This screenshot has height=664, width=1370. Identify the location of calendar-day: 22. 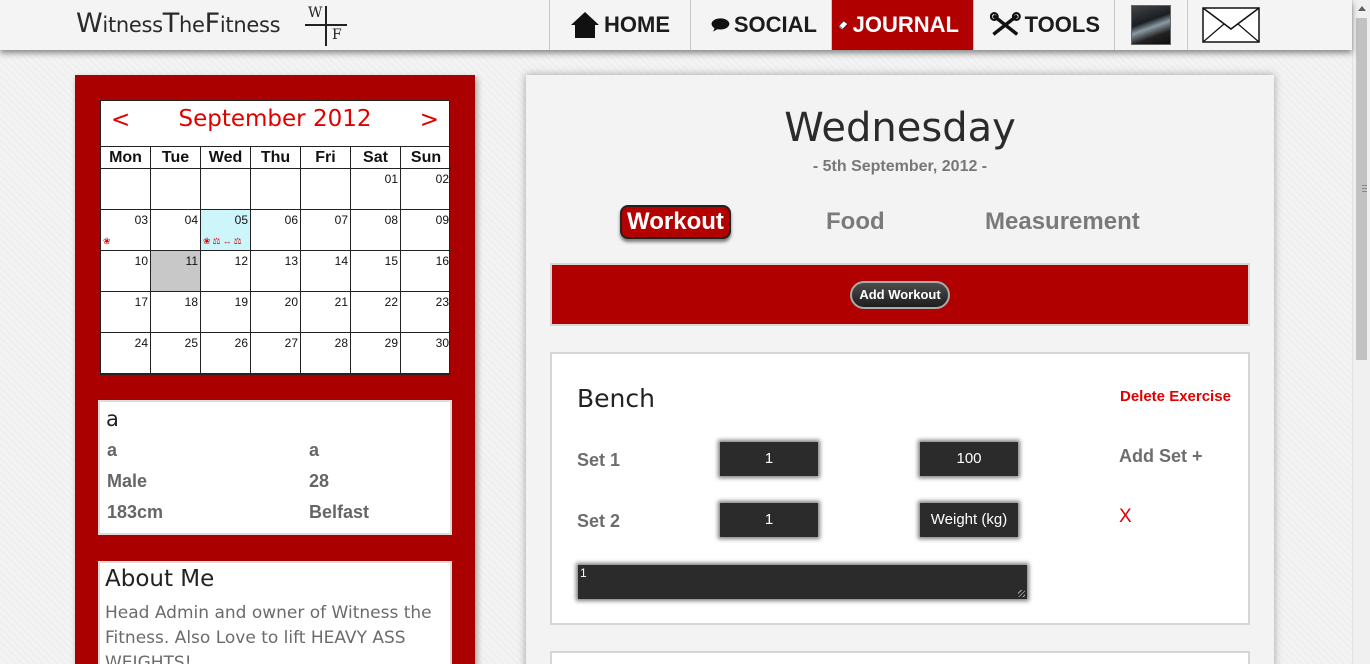
(376, 312).